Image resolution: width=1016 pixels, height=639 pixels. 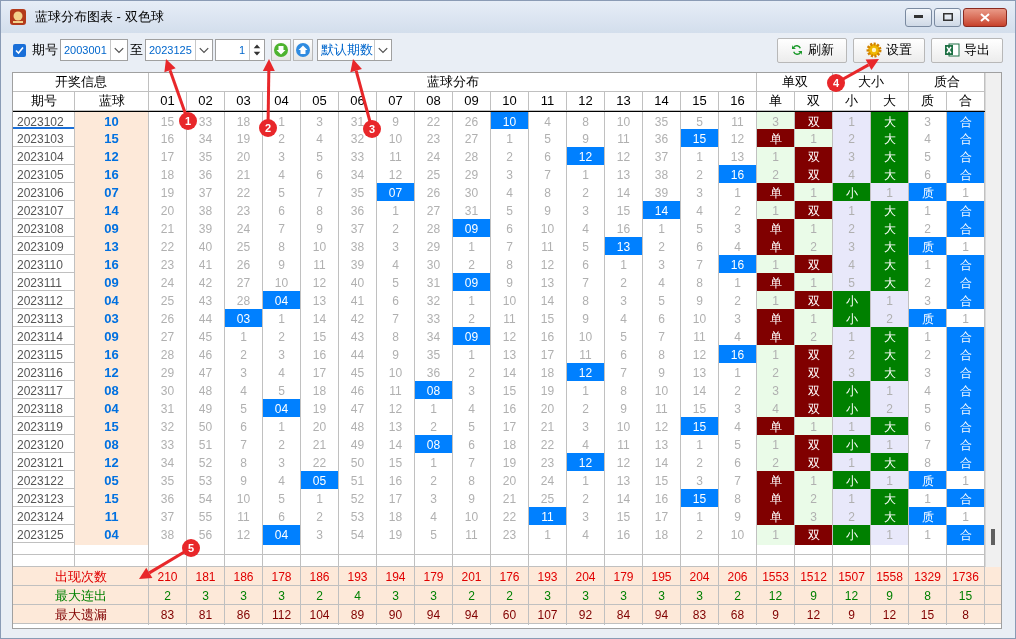 What do you see at coordinates (985, 17) in the screenshot?
I see `close-button` at bounding box center [985, 17].